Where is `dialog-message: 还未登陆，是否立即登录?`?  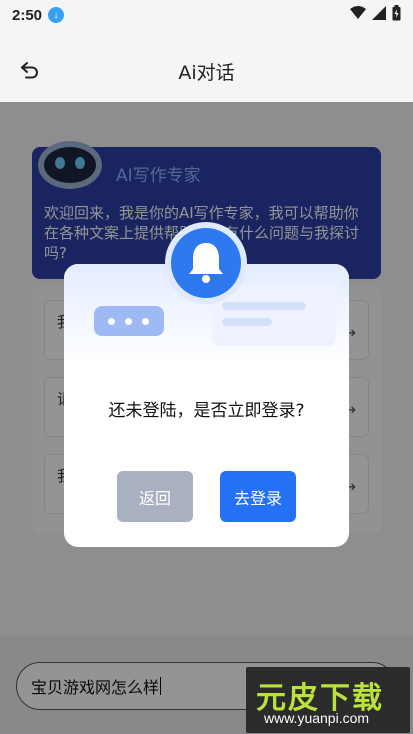
dialog-message: 还未登陆，是否立即登录? is located at coordinates (206, 411).